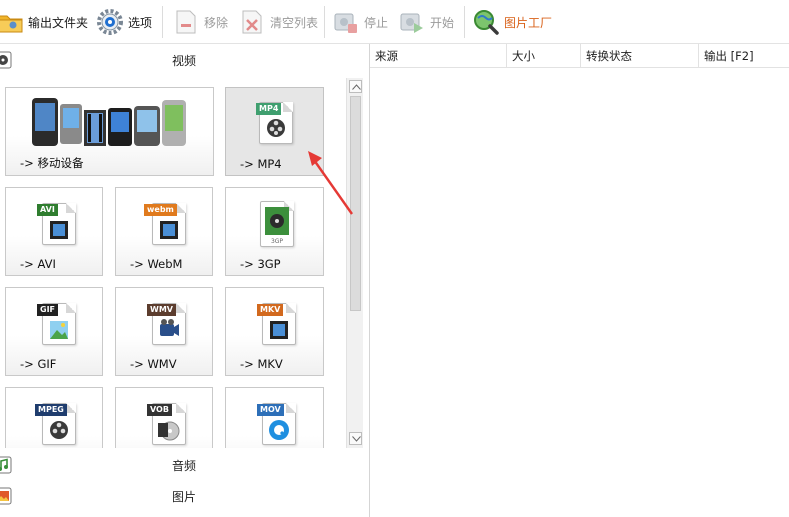  I want to click on format-tile-mov: MOV, so click(274, 417).